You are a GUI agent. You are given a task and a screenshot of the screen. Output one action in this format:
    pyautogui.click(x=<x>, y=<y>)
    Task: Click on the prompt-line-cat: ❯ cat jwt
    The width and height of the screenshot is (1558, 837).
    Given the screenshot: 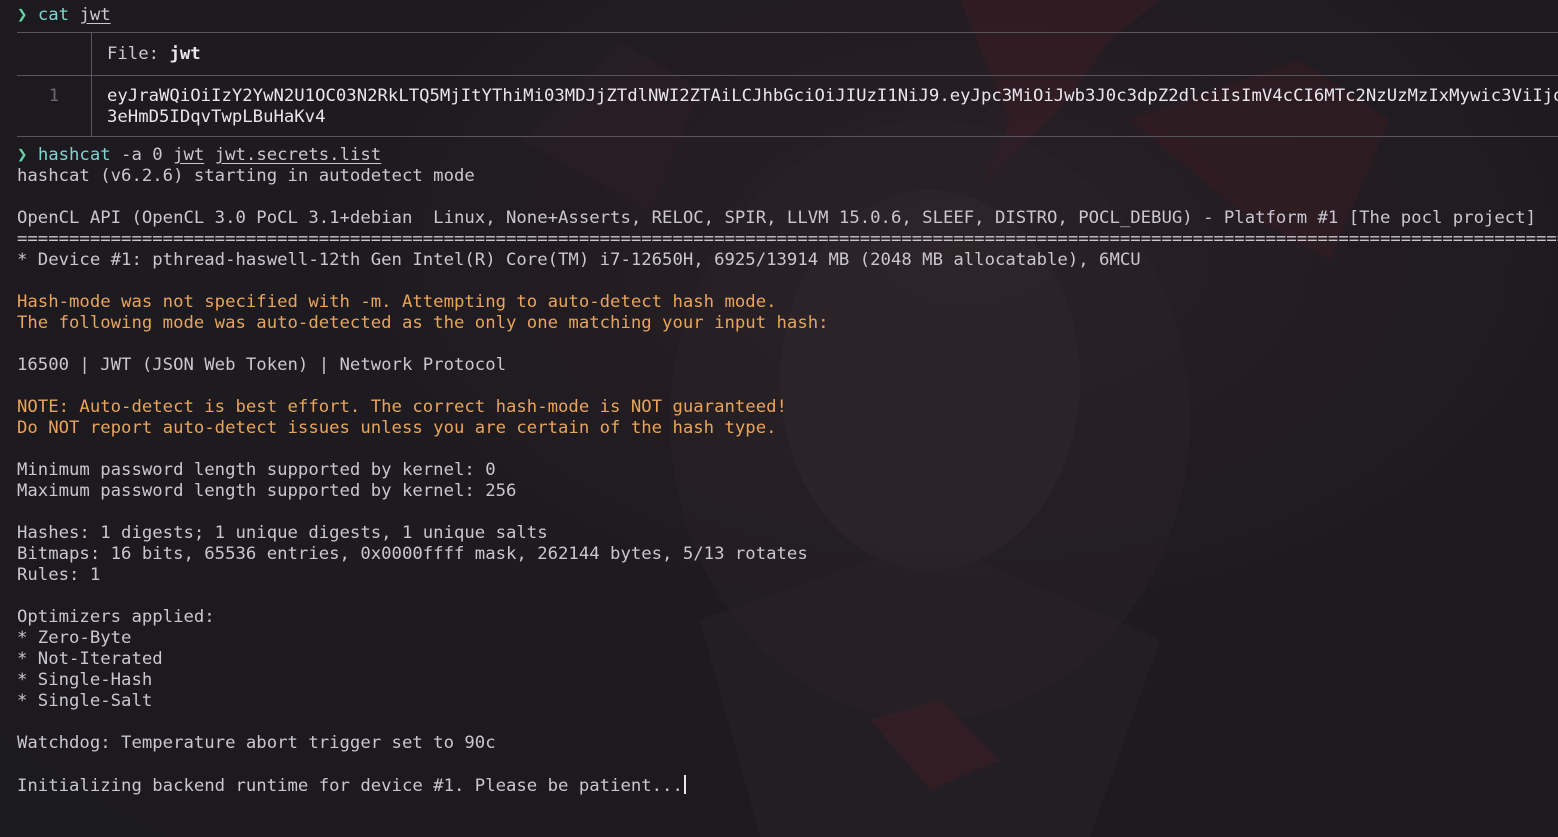 What is the action you would take?
    pyautogui.click(x=787, y=15)
    